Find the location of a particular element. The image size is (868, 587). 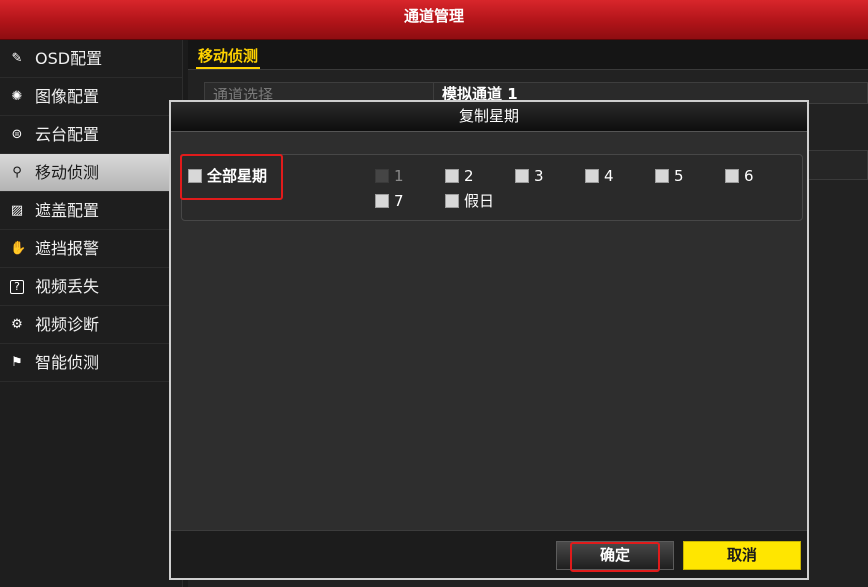

dialog-title: 复制星期 is located at coordinates (488, 116).